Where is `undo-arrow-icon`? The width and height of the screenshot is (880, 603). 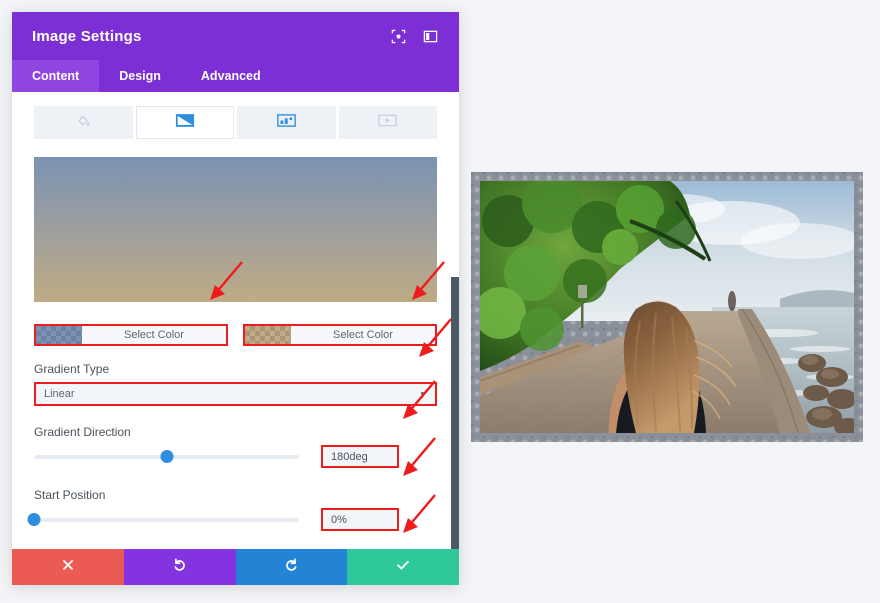
undo-arrow-icon is located at coordinates (180, 567).